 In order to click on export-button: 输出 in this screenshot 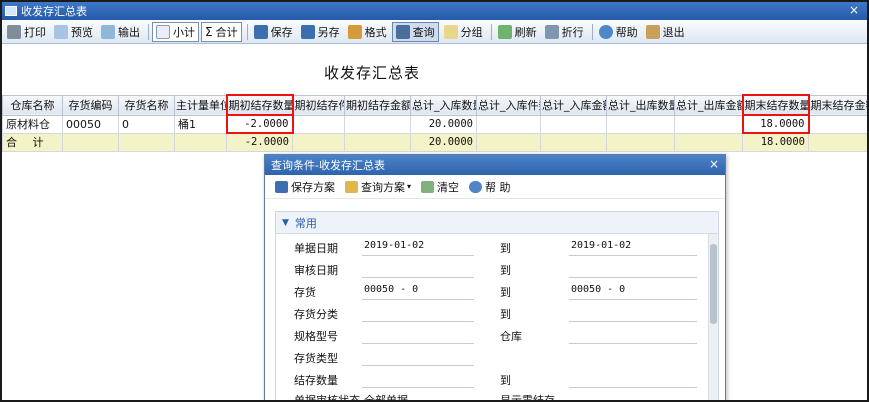, I will do `click(120, 32)`.